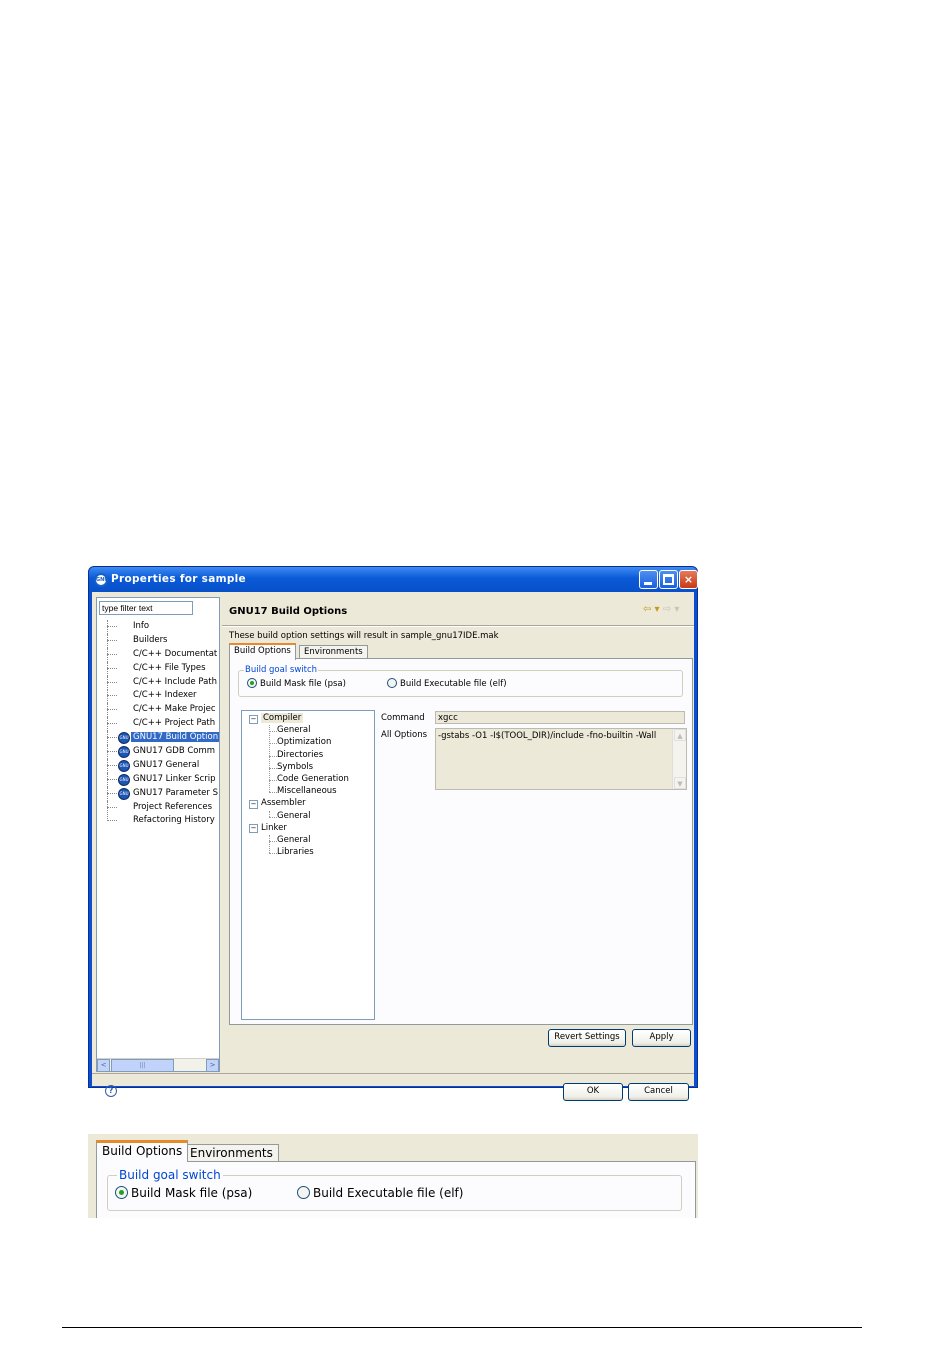  Describe the element at coordinates (680, 735) in the screenshot. I see `scroll-up-icon: ▲` at that location.